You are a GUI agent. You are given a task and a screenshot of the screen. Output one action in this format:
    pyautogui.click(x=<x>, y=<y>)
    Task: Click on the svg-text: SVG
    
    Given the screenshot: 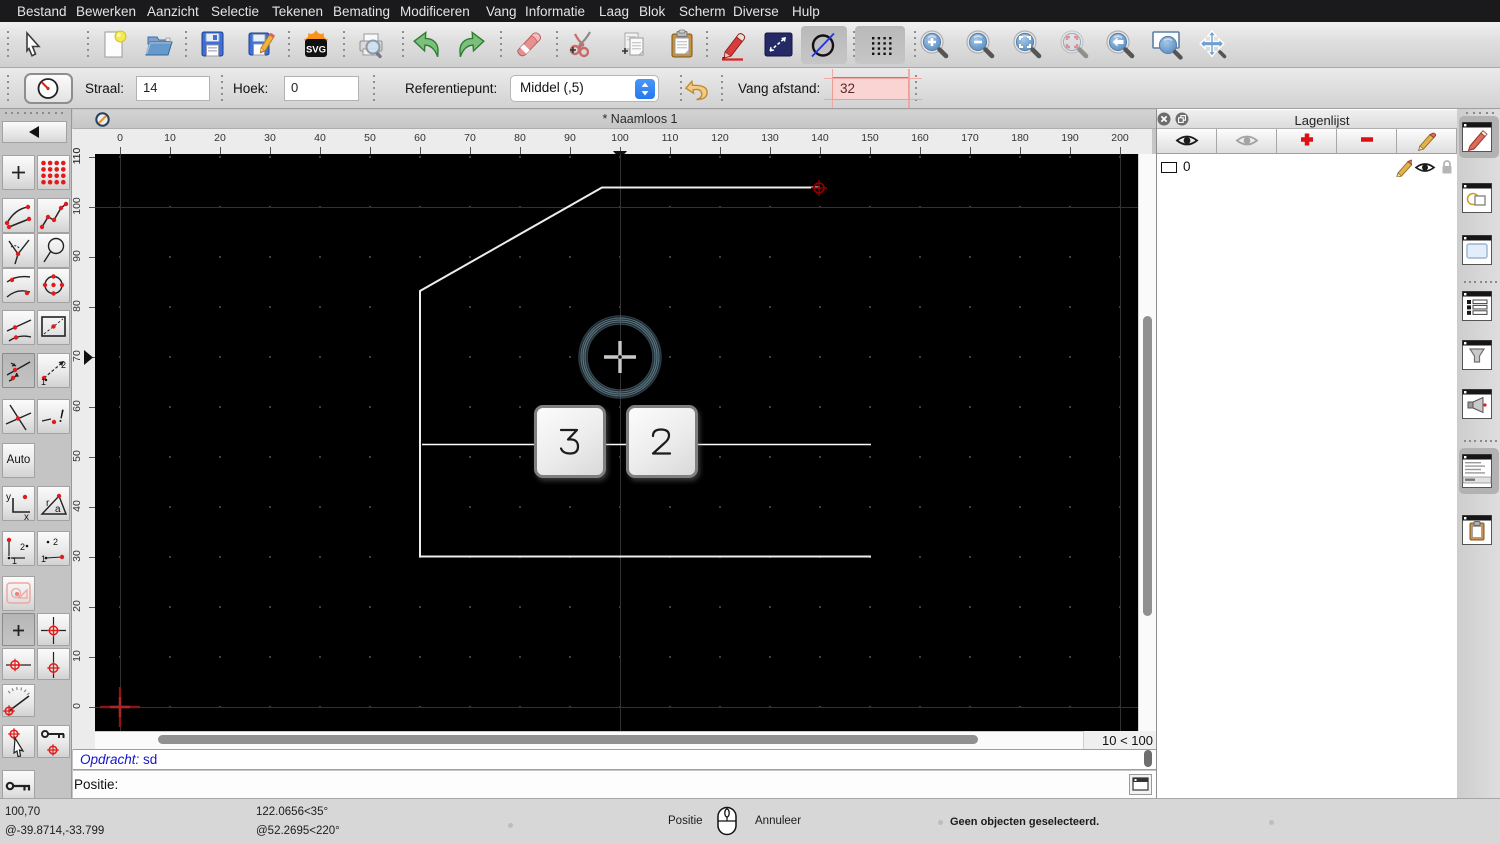 What is the action you would take?
    pyautogui.click(x=316, y=50)
    